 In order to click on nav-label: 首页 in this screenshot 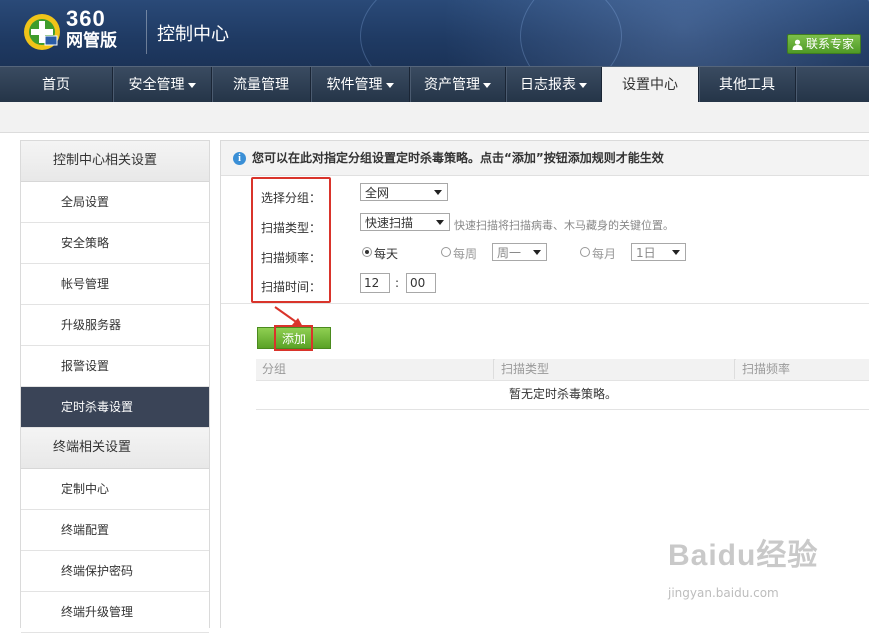, I will do `click(56, 85)`.